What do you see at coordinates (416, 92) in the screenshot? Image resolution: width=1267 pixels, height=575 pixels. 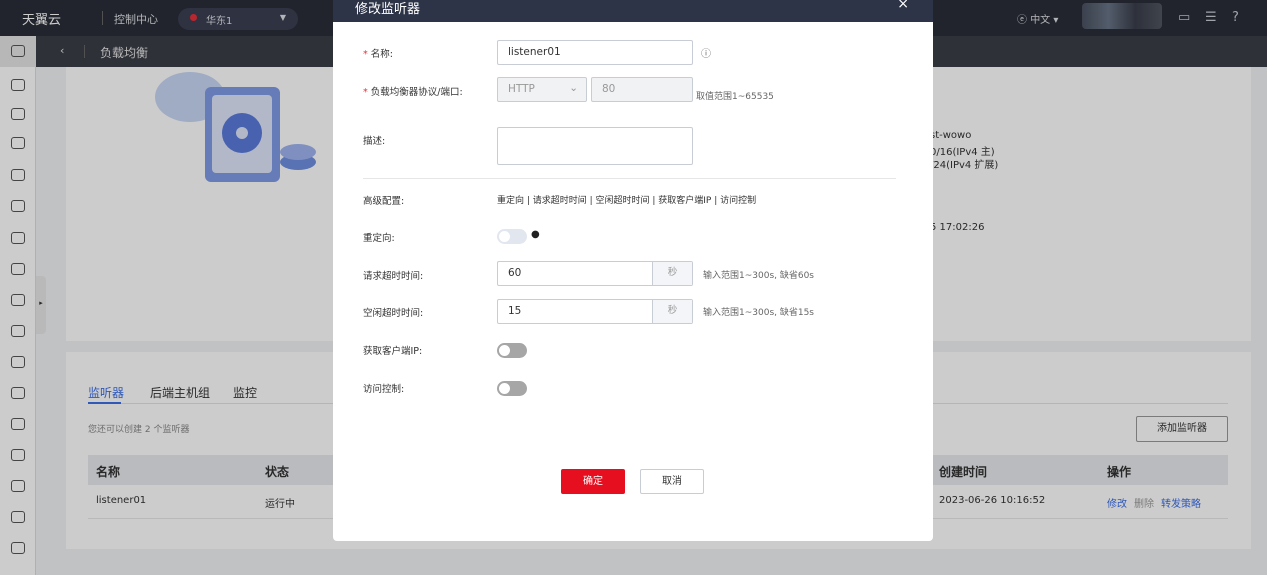 I see `protocol-port-label-text: 负载均衡器协议/端口:` at bounding box center [416, 92].